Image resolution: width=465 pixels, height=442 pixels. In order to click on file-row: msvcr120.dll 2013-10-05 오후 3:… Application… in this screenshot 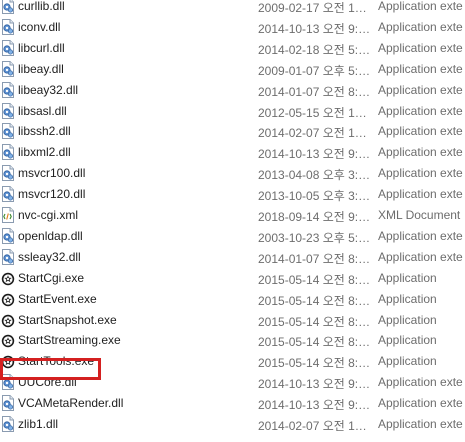, I will do `click(232, 194)`.